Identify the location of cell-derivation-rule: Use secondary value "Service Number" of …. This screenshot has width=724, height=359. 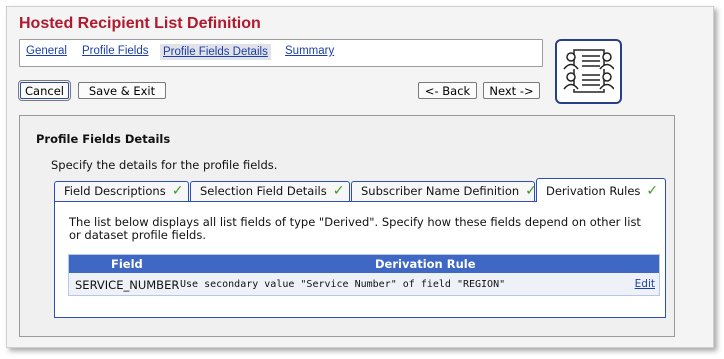
(343, 284).